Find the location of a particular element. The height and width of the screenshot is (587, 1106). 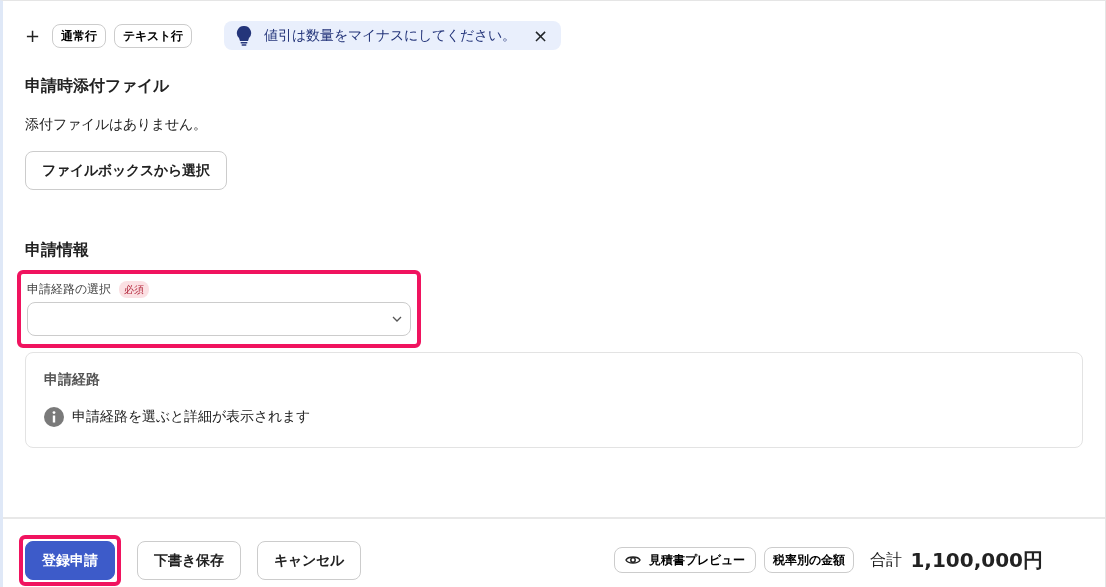

tip-text: 値引は数量をマイナスにしてください。 is located at coordinates (390, 35).